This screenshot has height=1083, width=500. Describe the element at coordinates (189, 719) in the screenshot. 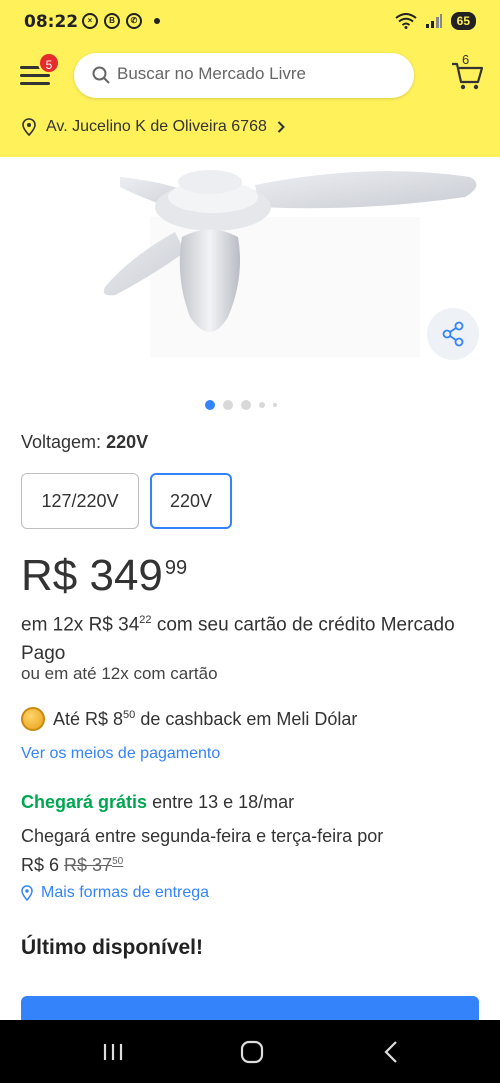

I see `cashback-info: Até R$ 850 de cashback em Meli Dólar` at that location.